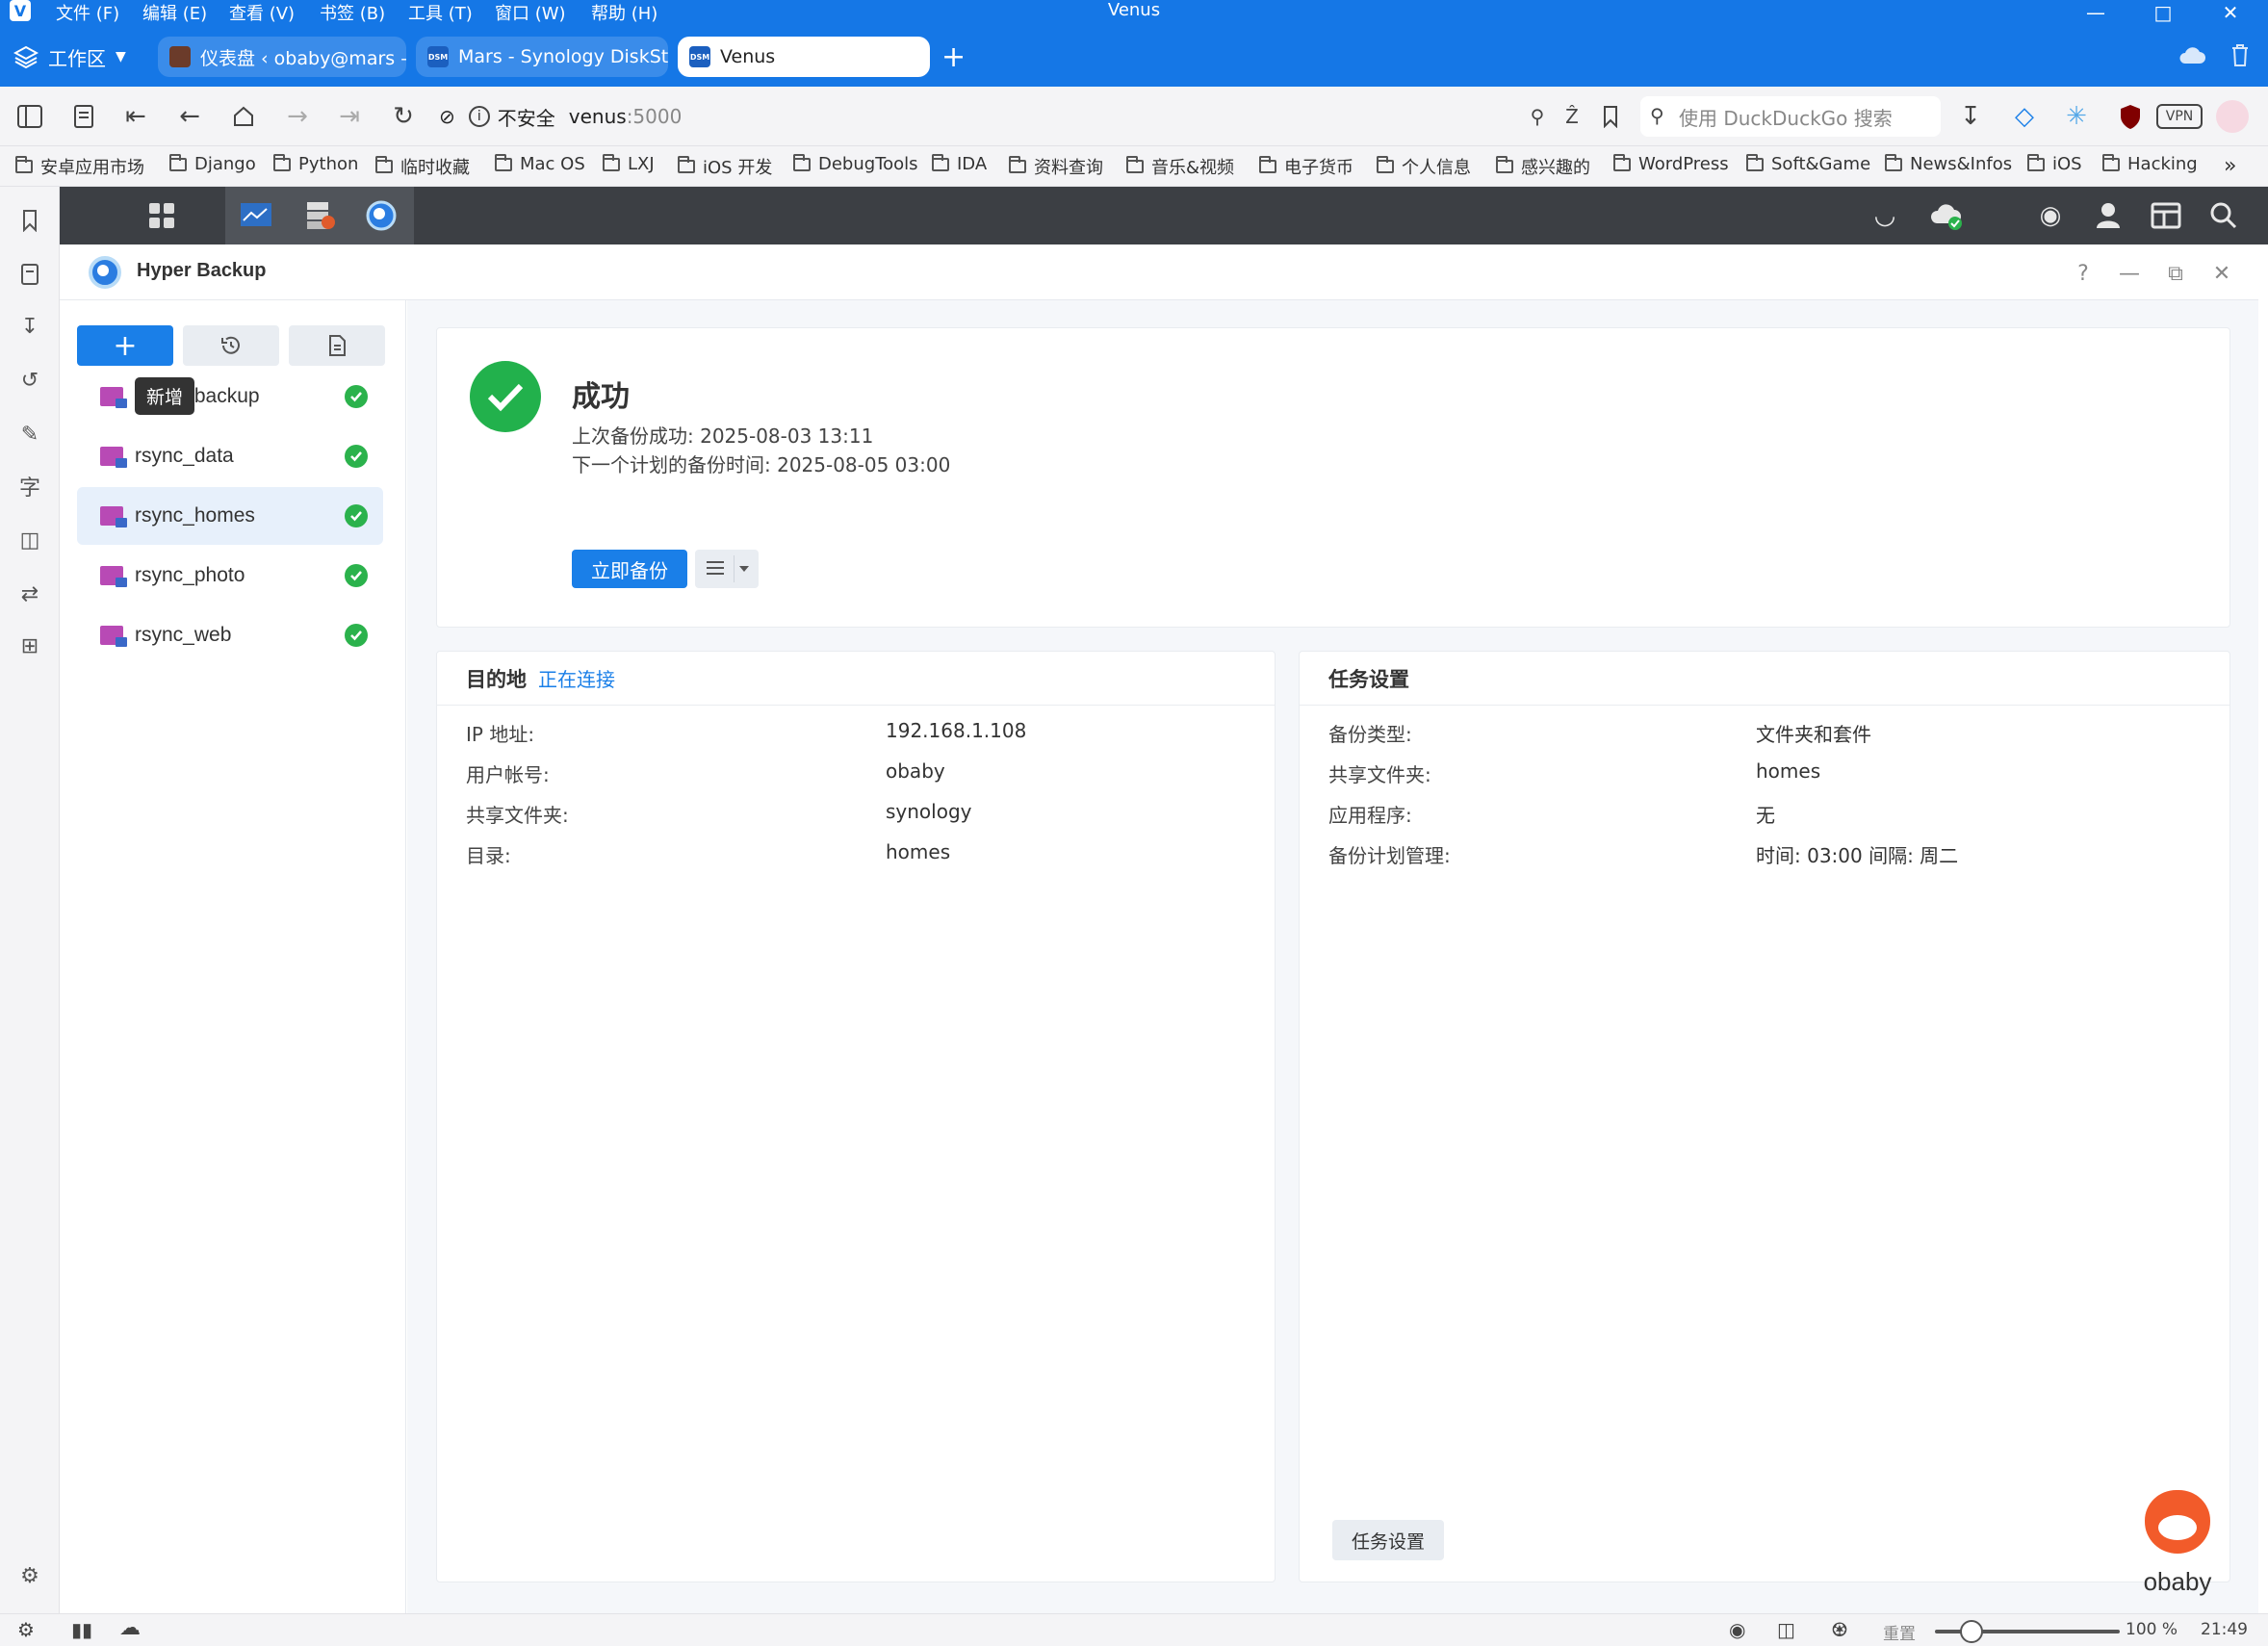  Describe the element at coordinates (1885, 215) in the screenshot. I see `widget-tray-icon: ◡` at that location.